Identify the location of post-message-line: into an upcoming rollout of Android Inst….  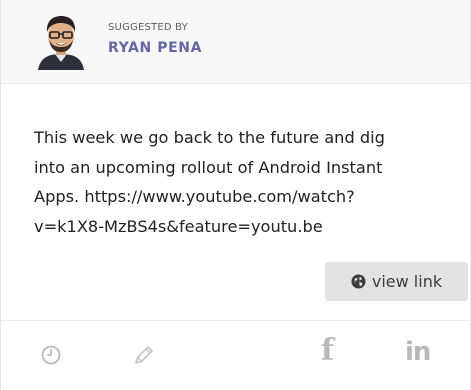
(208, 167).